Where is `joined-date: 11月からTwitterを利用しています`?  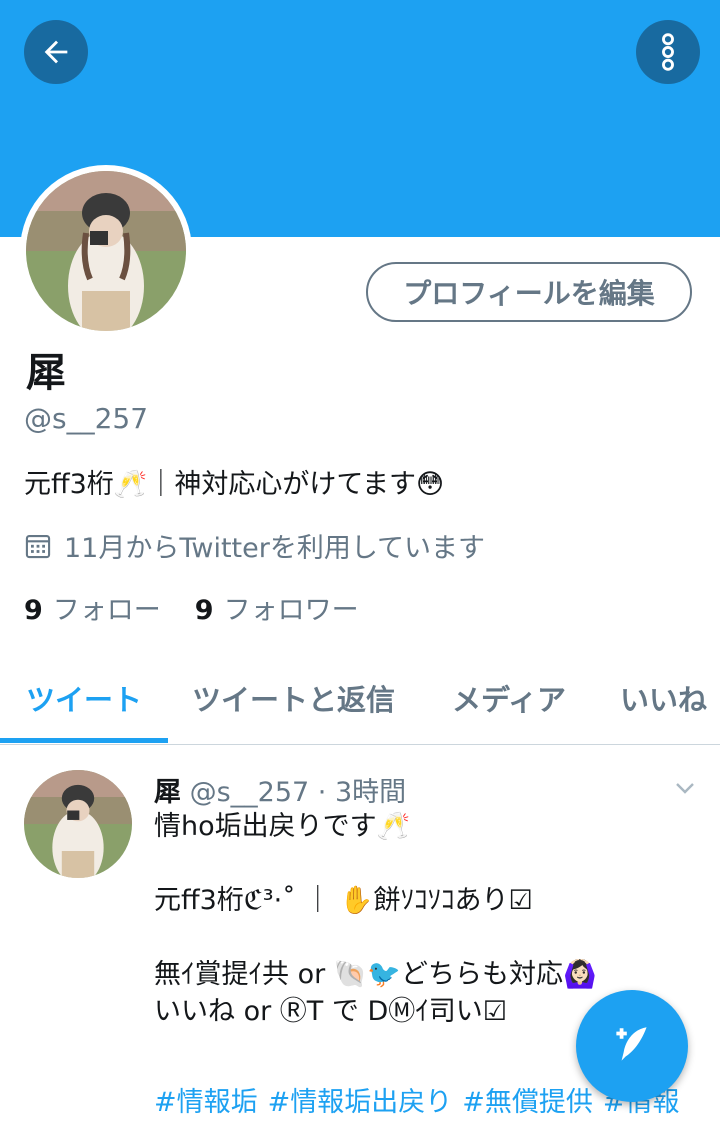
joined-date: 11月からTwitterを利用しています is located at coordinates (254, 545).